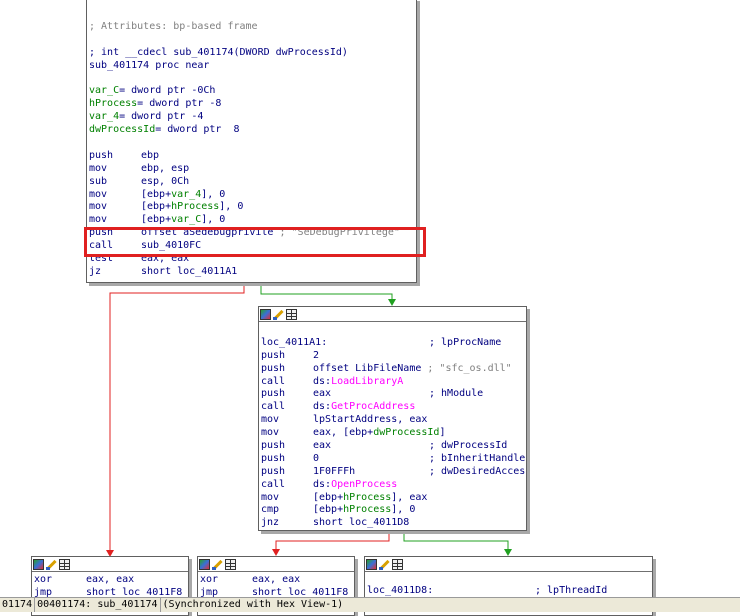  I want to click on operand: eax, [ebp+dwProcessId], so click(379, 433).